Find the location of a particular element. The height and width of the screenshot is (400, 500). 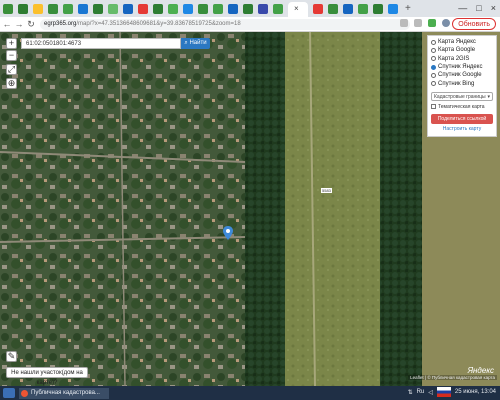

checkbox-icon is located at coordinates (433, 107).